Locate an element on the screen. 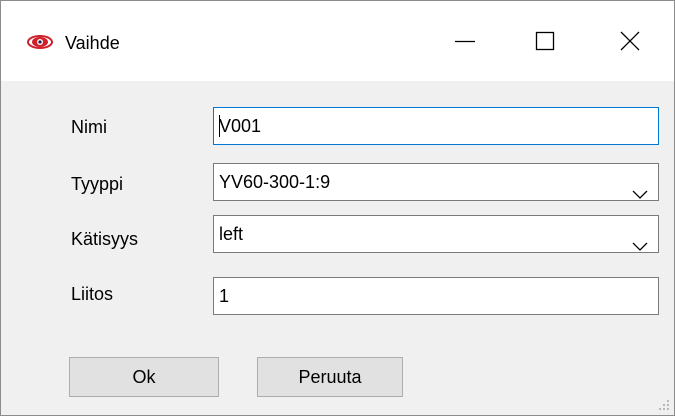 This screenshot has width=675, height=416. handedness-select-value: left is located at coordinates (231, 234).